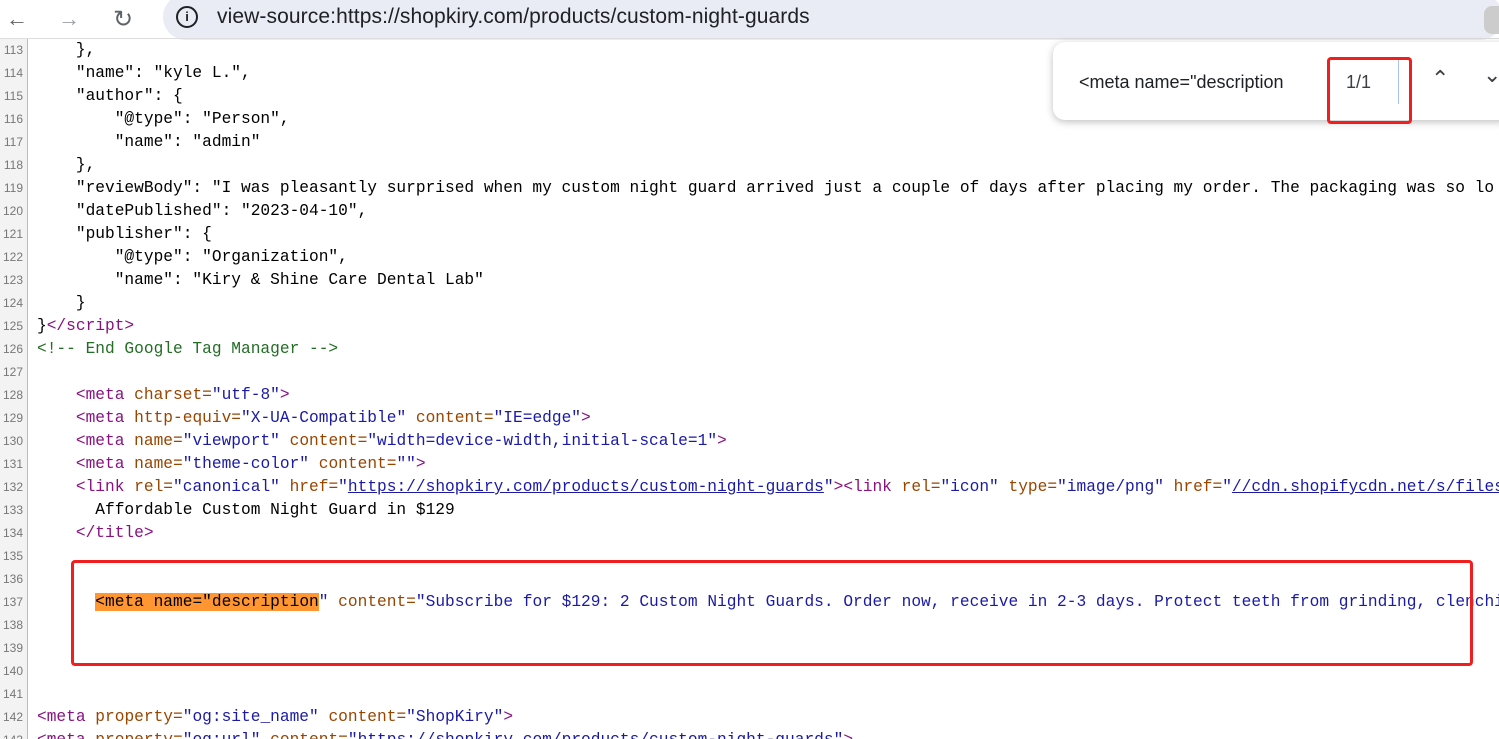 Image resolution: width=1499 pixels, height=739 pixels. Describe the element at coordinates (14, 211) in the screenshot. I see `line-number: 120` at that location.